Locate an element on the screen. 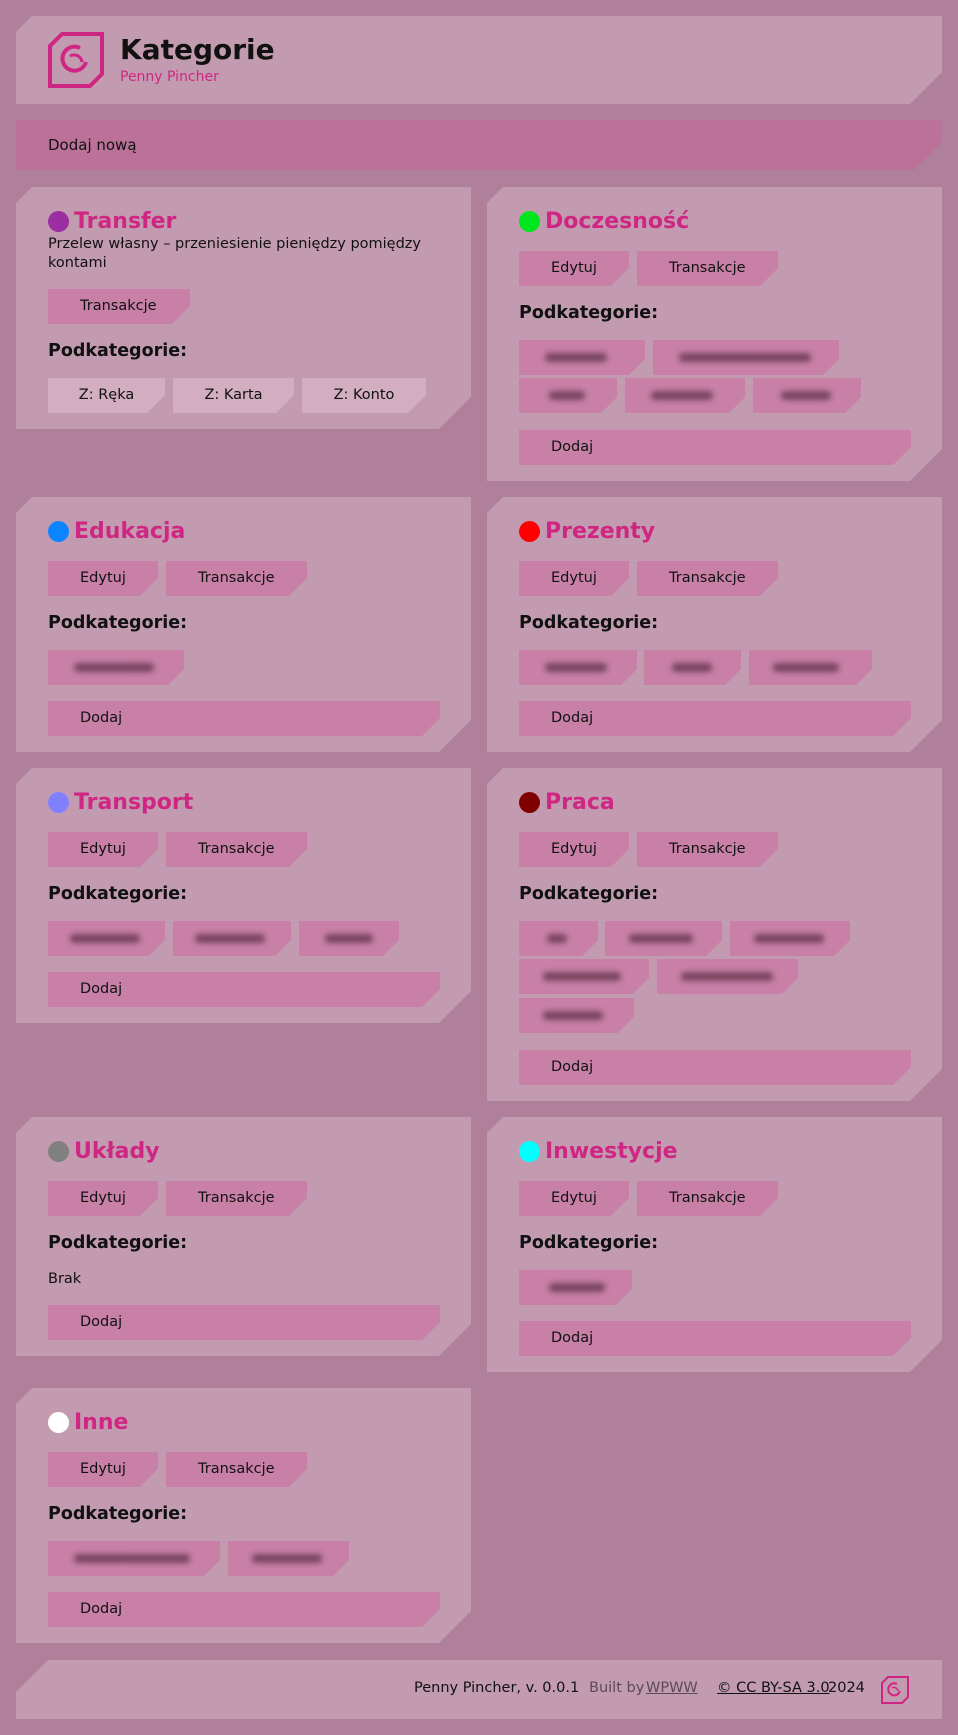 Image resolution: width=958 pixels, height=1735 pixels. category-title: Prezenty is located at coordinates (600, 531).